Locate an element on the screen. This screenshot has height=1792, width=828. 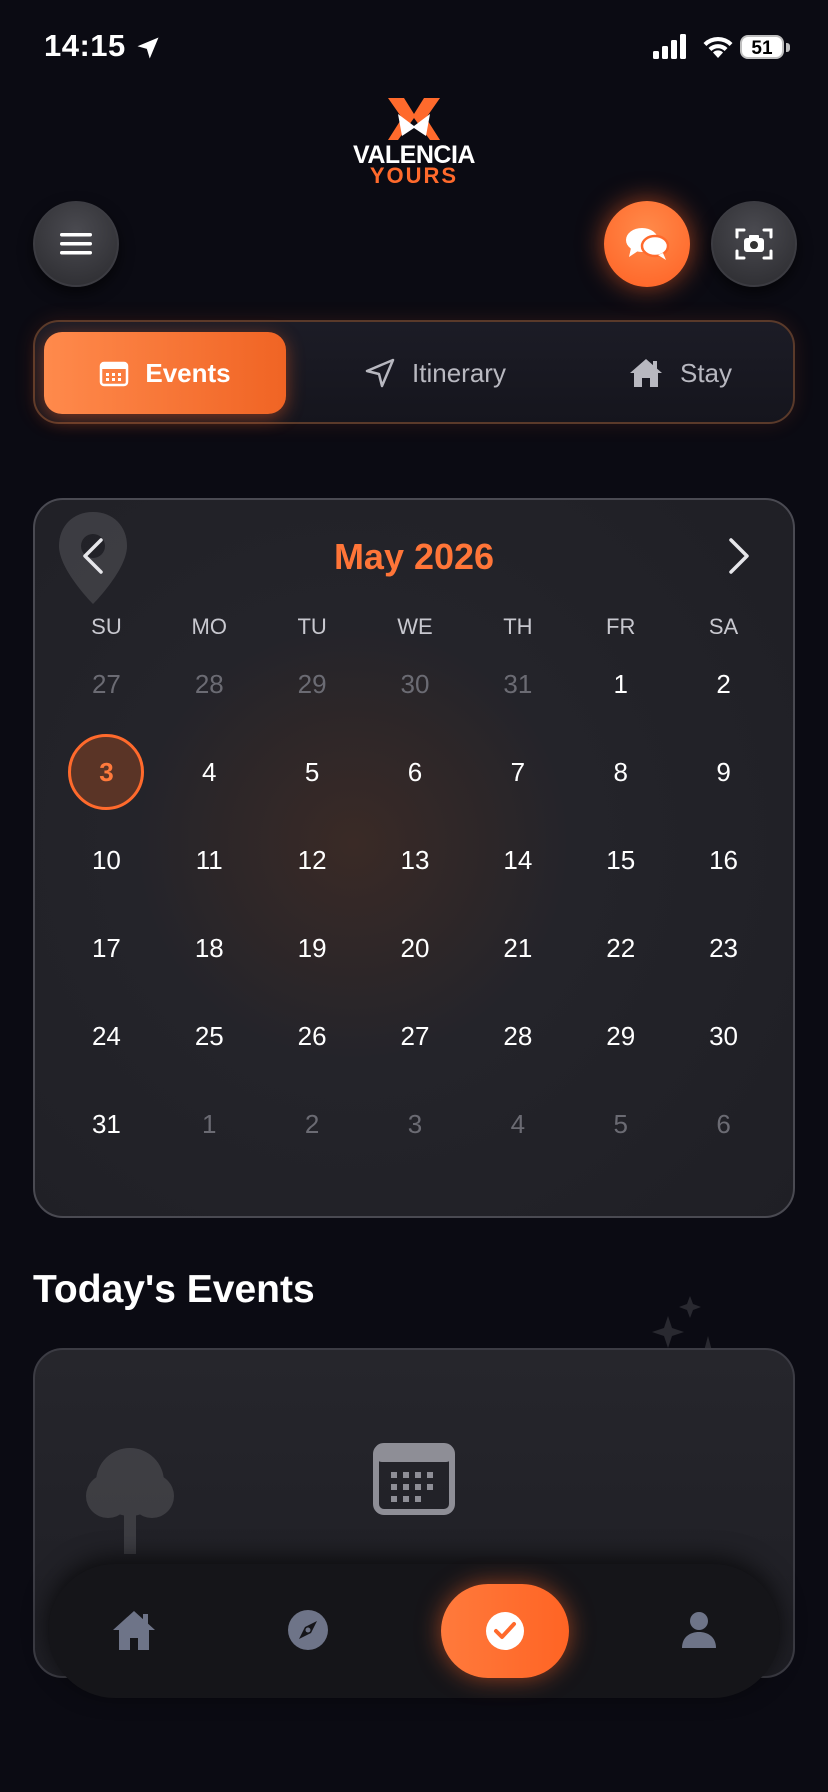
calendar-day: 15 is located at coordinates (620, 860).